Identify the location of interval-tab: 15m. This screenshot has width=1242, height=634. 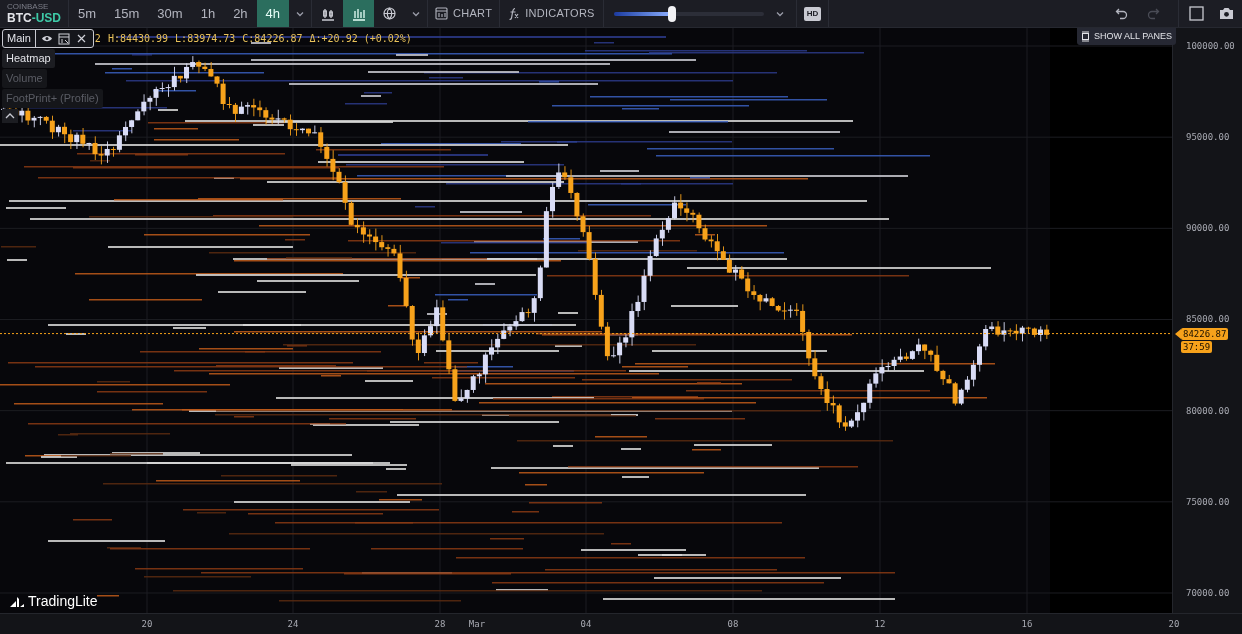
(127, 13).